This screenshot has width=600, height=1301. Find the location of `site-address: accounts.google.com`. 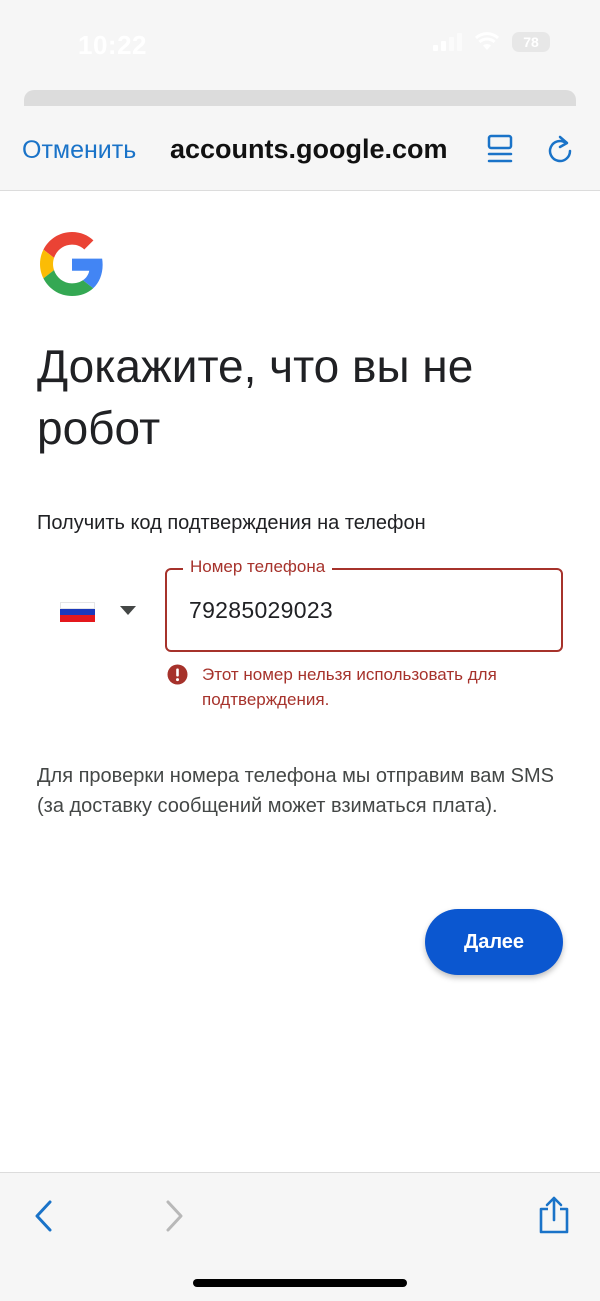

site-address: accounts.google.com is located at coordinates (309, 149).